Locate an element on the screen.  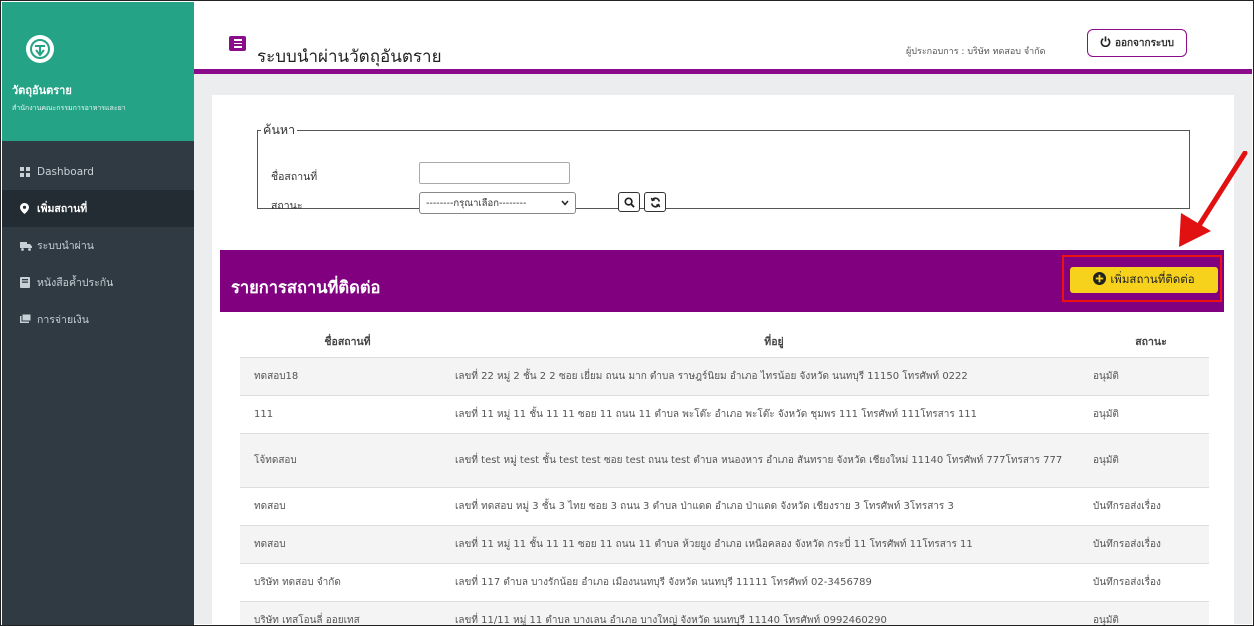
list-header: รายการสถานที่ติดต่อ เพิ่มสถานที่ติดต่อ is located at coordinates (722, 281).